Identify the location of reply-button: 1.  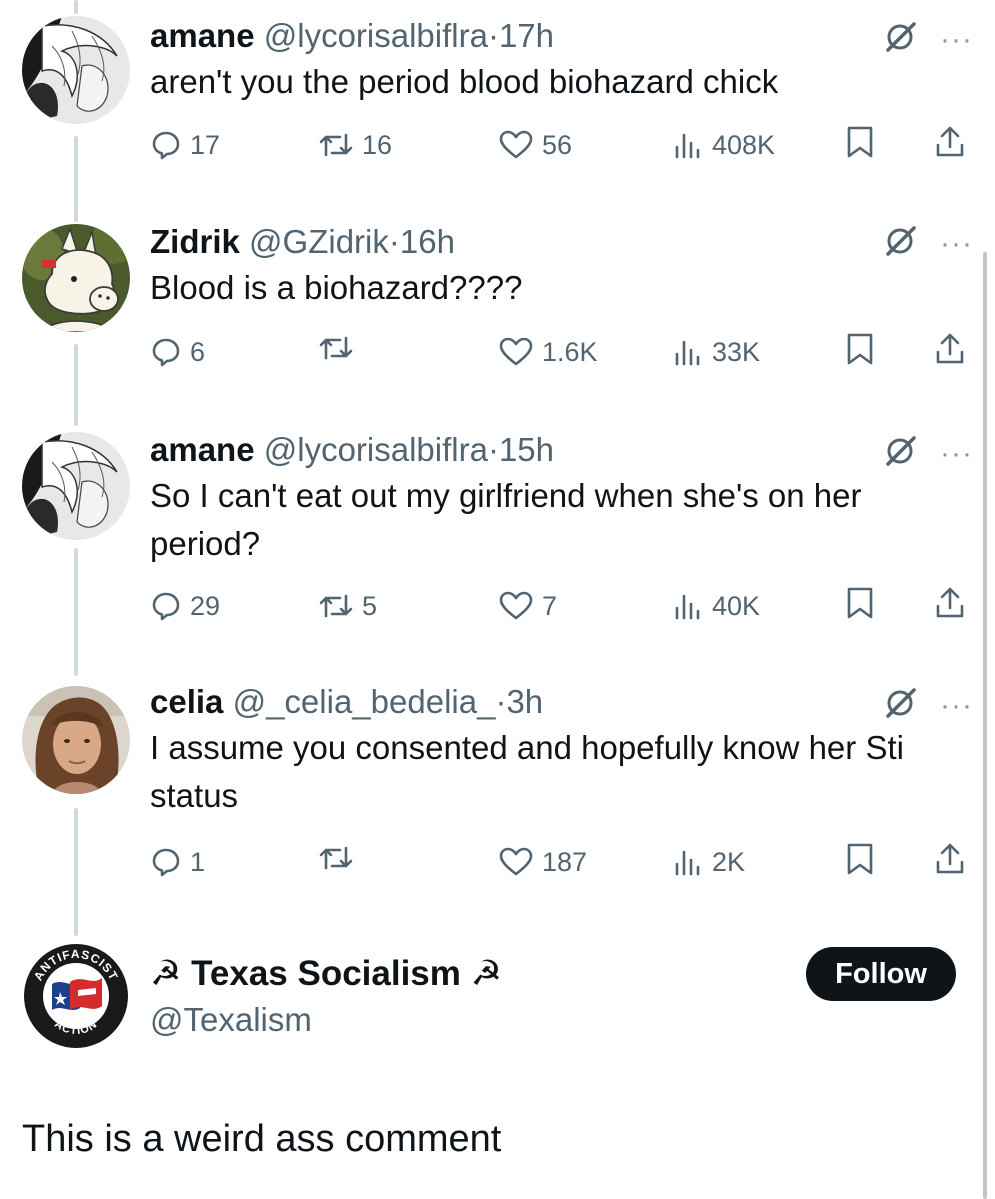
(177, 862).